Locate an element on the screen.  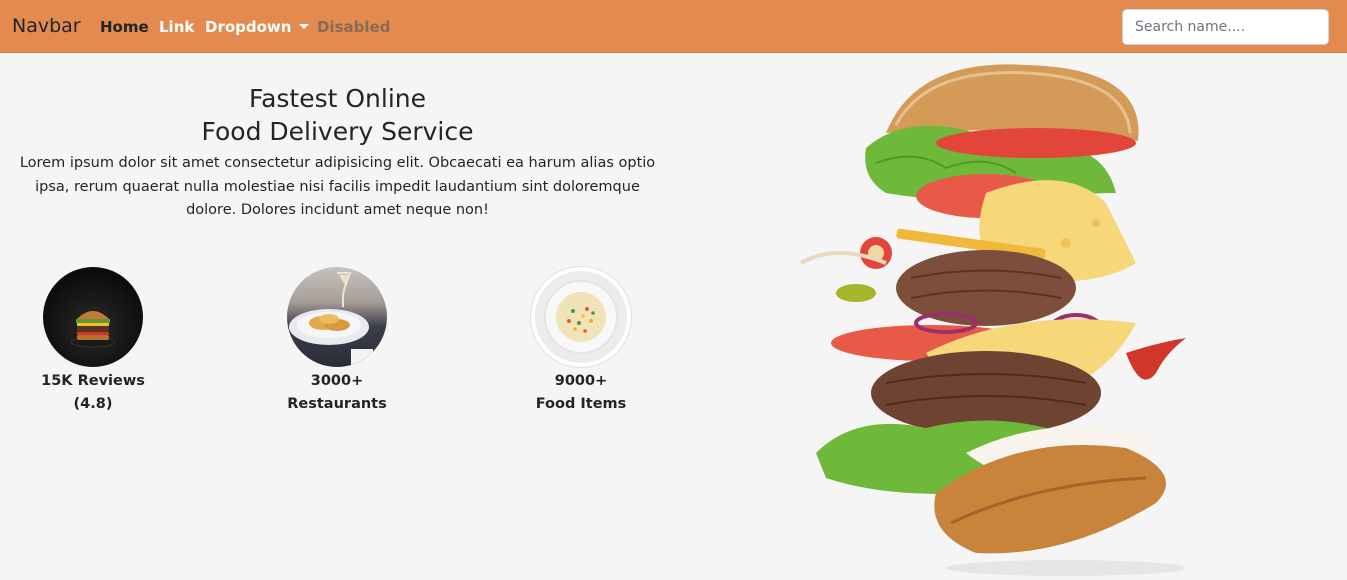
fish-plate-thumbnail is located at coordinates (337, 317).